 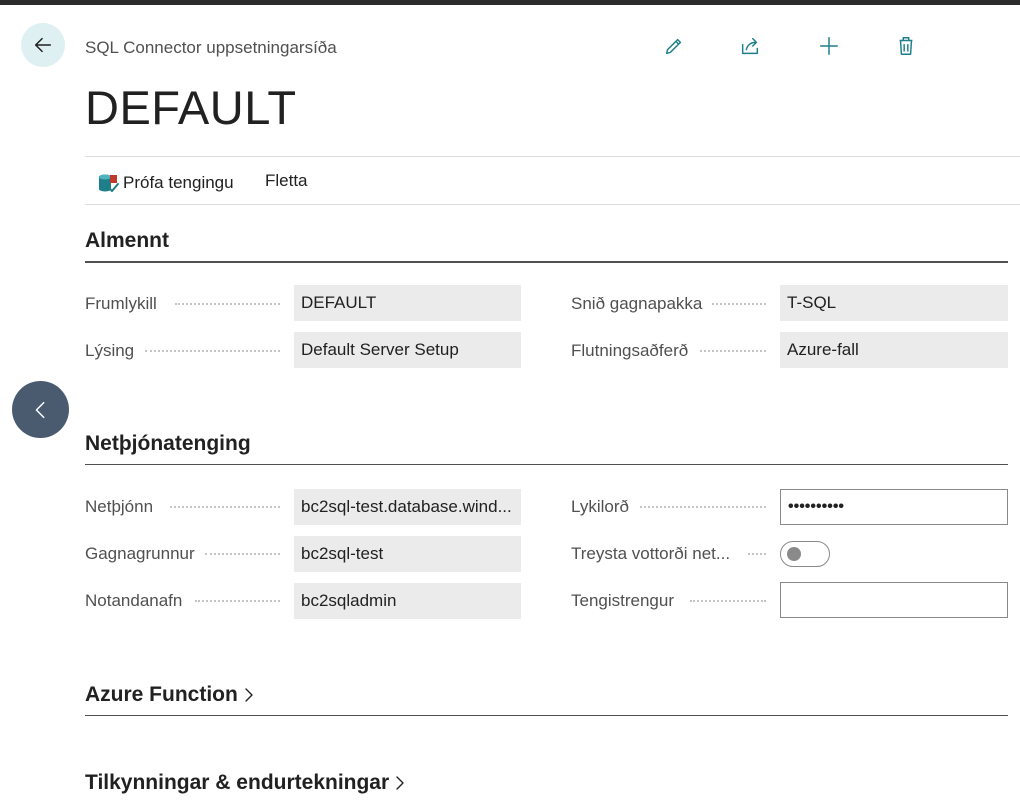 What do you see at coordinates (161, 694) in the screenshot?
I see `section-azure-function-label: Azure Function` at bounding box center [161, 694].